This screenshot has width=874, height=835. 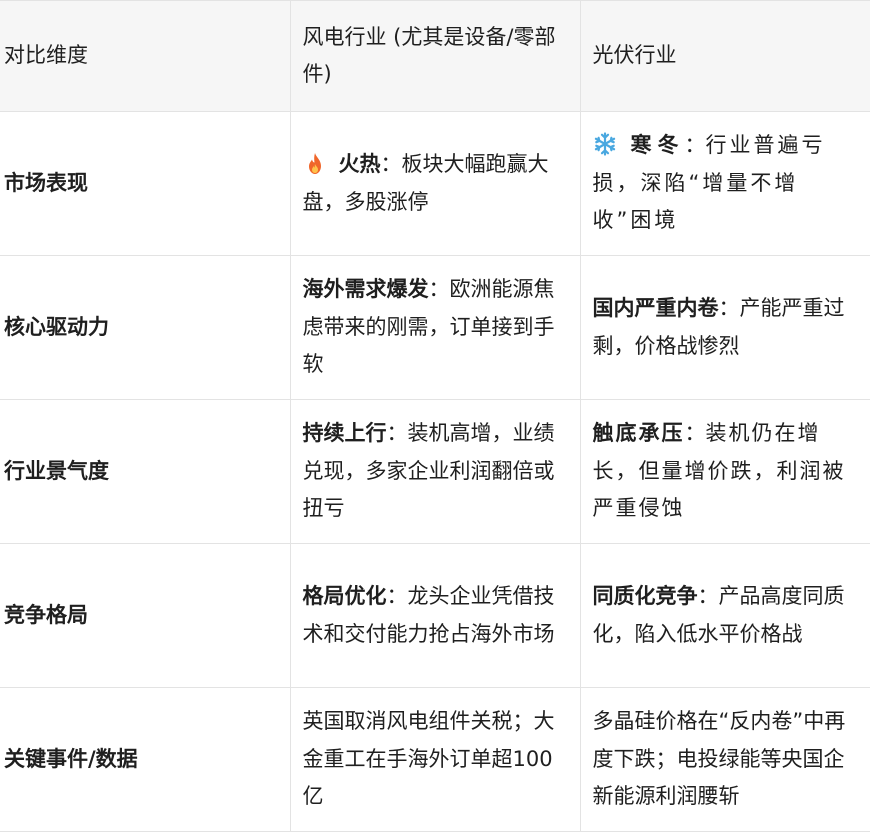 I want to click on pv-keyword: 触底承压, so click(x=638, y=433).